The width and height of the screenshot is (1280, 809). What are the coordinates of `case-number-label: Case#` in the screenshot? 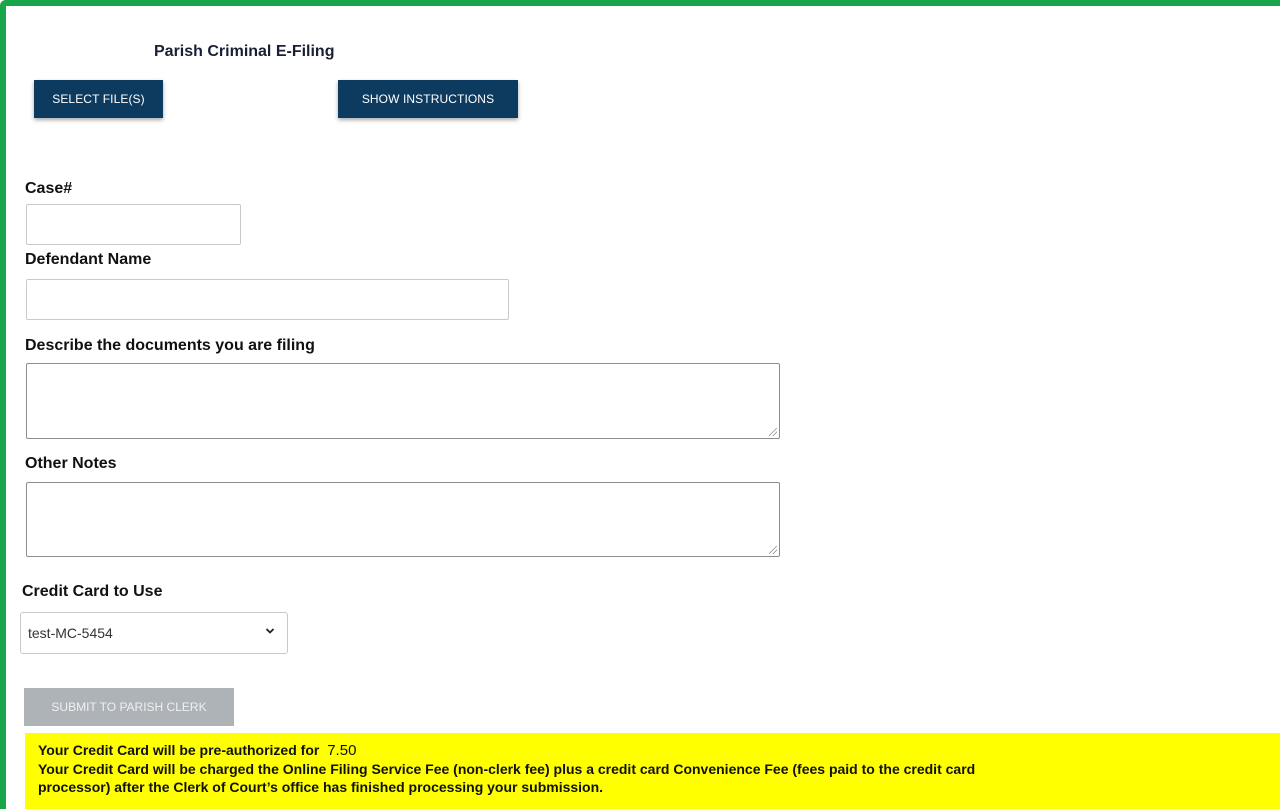 It's located at (49, 188).